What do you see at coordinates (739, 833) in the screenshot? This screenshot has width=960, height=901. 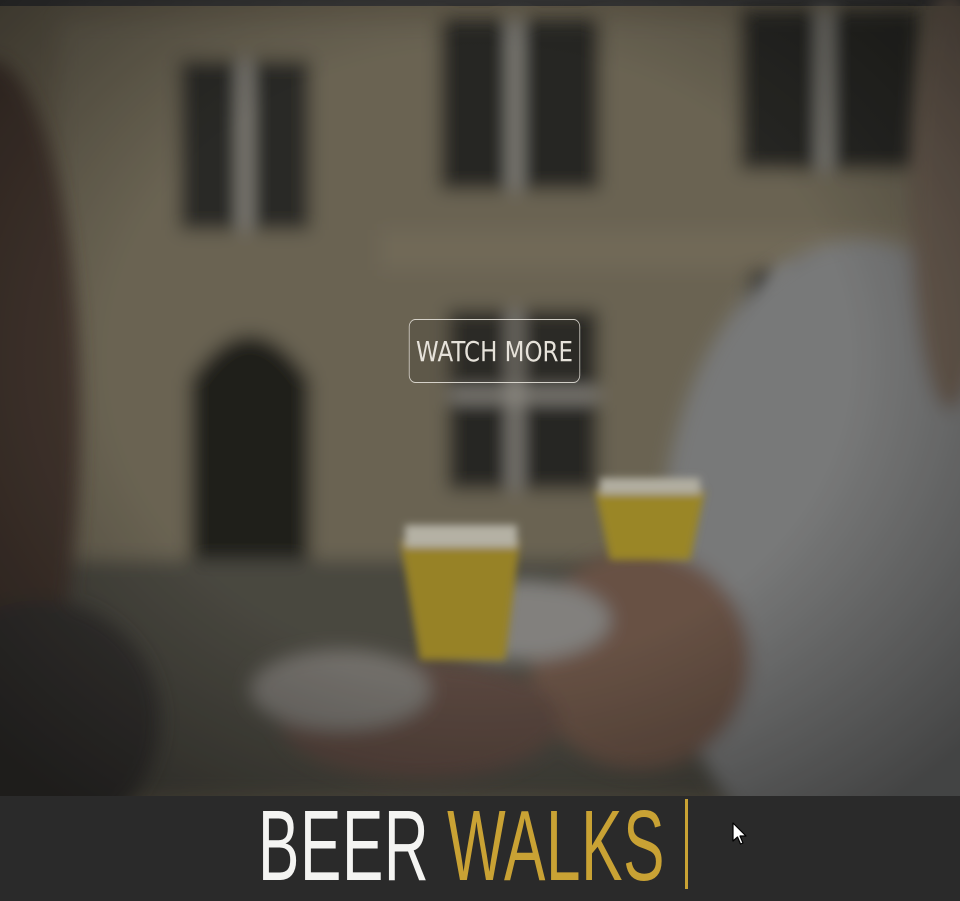 I see `mouse-cursor-icon` at bounding box center [739, 833].